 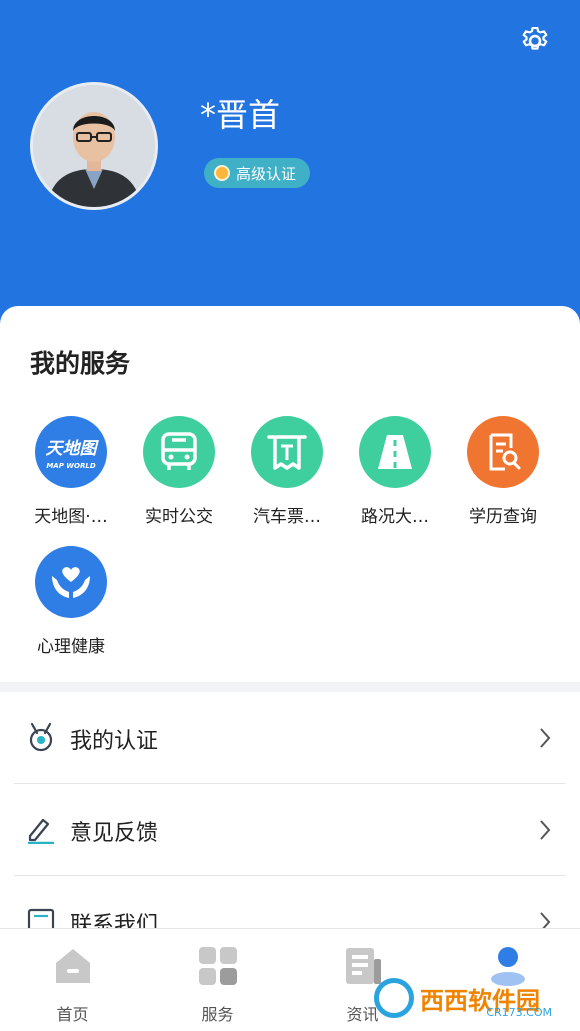 What do you see at coordinates (395, 452) in the screenshot?
I see `road-icon` at bounding box center [395, 452].